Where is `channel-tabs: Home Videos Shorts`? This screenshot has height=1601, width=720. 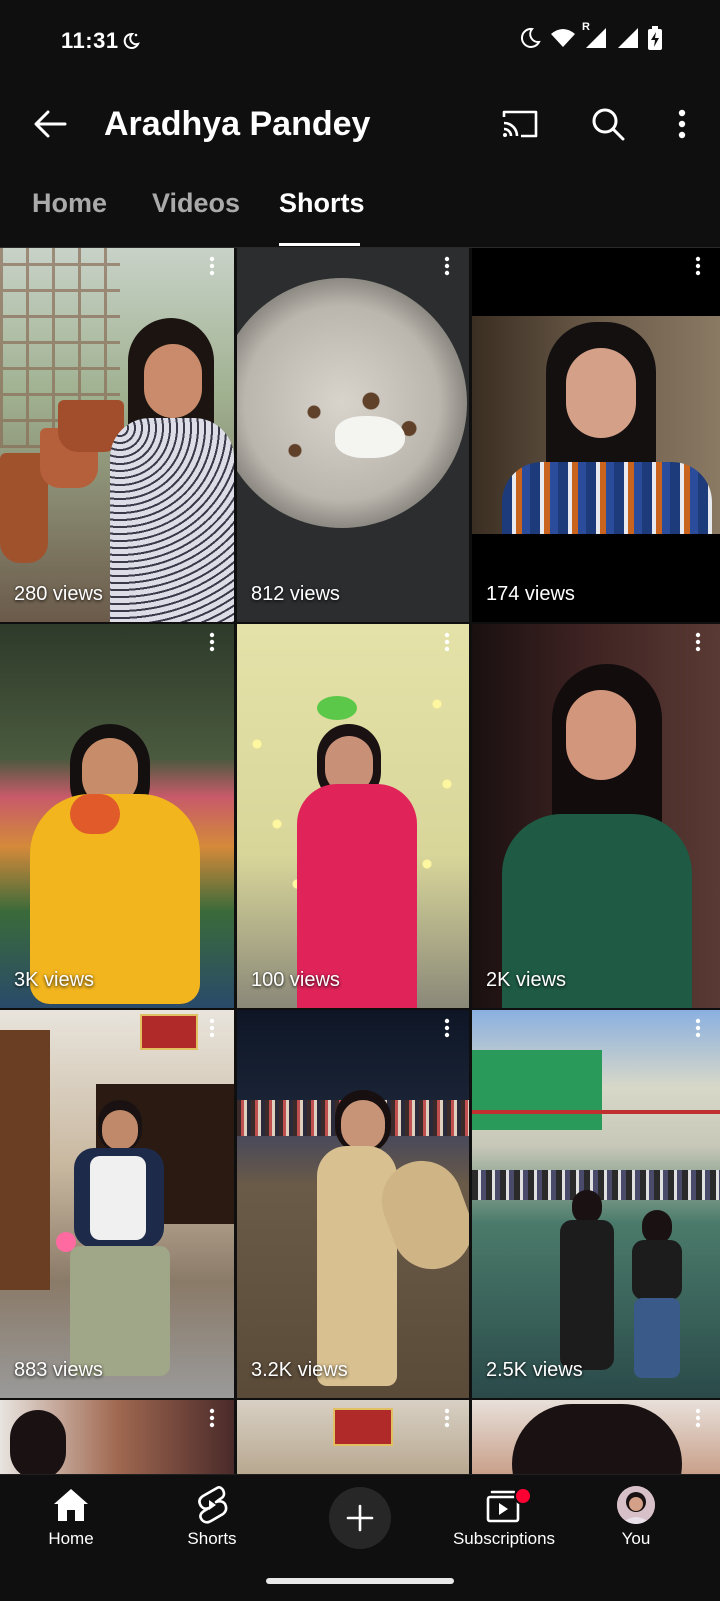
channel-tabs: Home Videos Shorts is located at coordinates (360, 209).